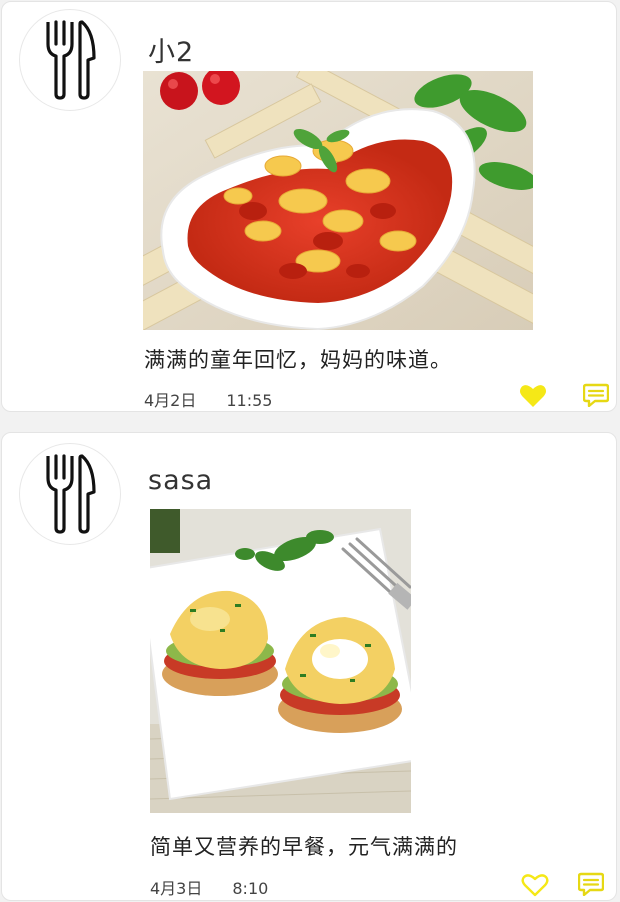 Image resolution: width=620 pixels, height=902 pixels. I want to click on username: sasa, so click(180, 480).